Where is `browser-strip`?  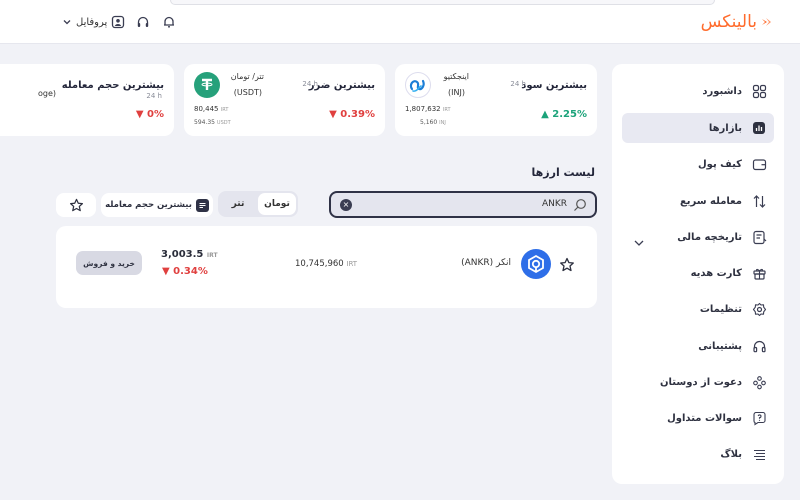 browser-strip is located at coordinates (442, 2).